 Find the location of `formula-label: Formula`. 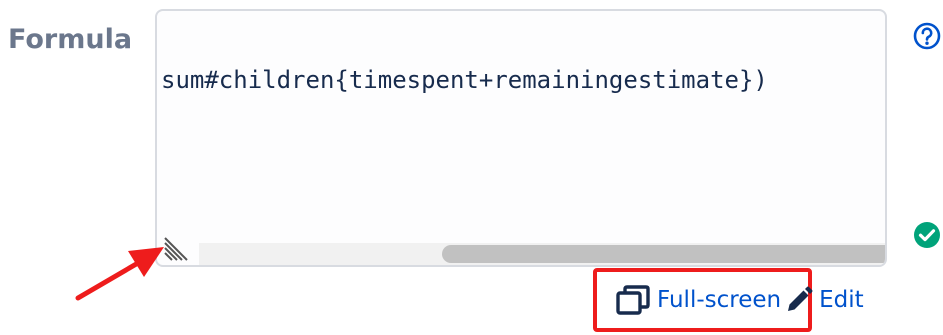

formula-label: Formula is located at coordinates (70, 39).